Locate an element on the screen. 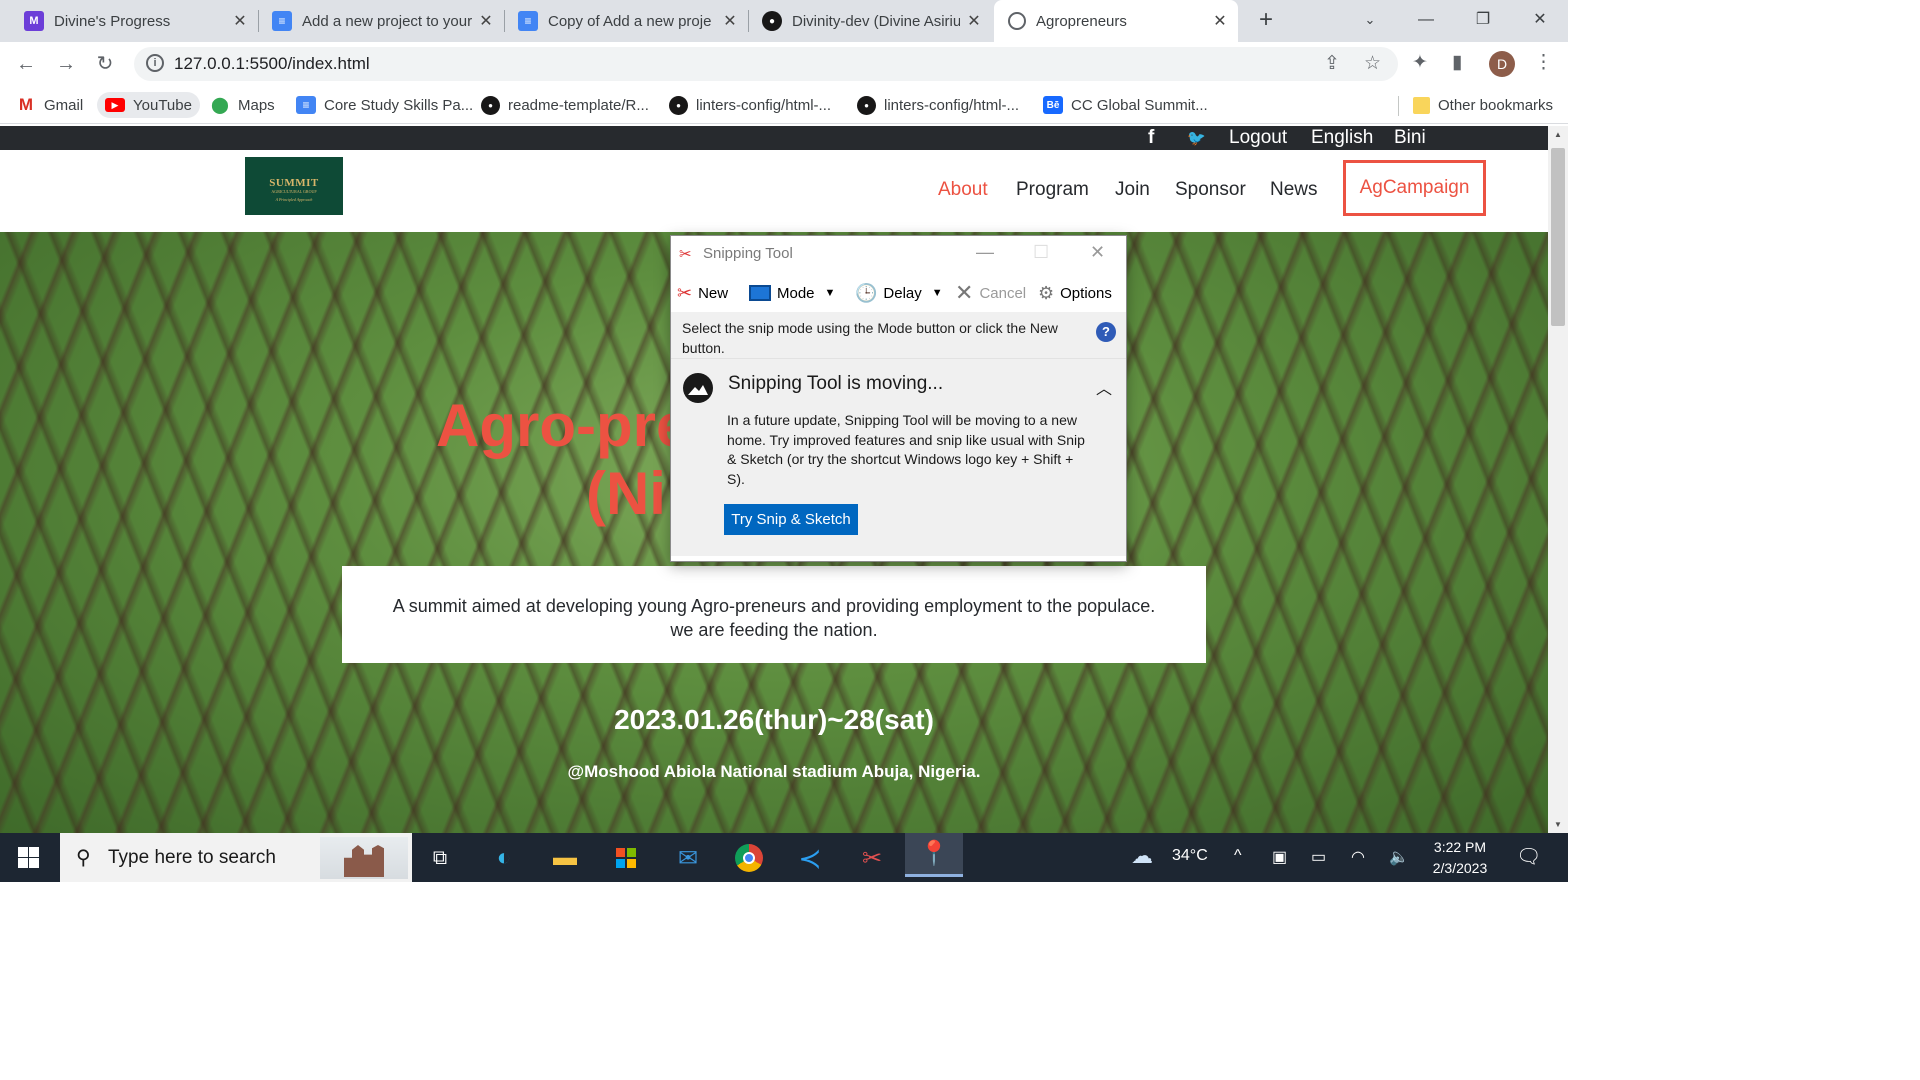  delay-button: 🕒 Delay ▼ is located at coordinates (899, 293).